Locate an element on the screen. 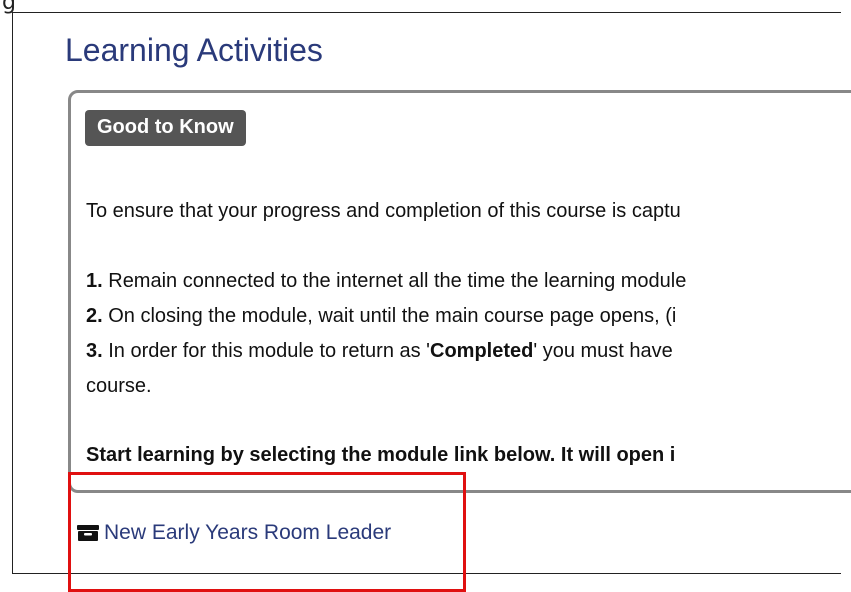 This screenshot has height=592, width=851. step-3-text-before: In order for this module to return as ' is located at coordinates (266, 351).